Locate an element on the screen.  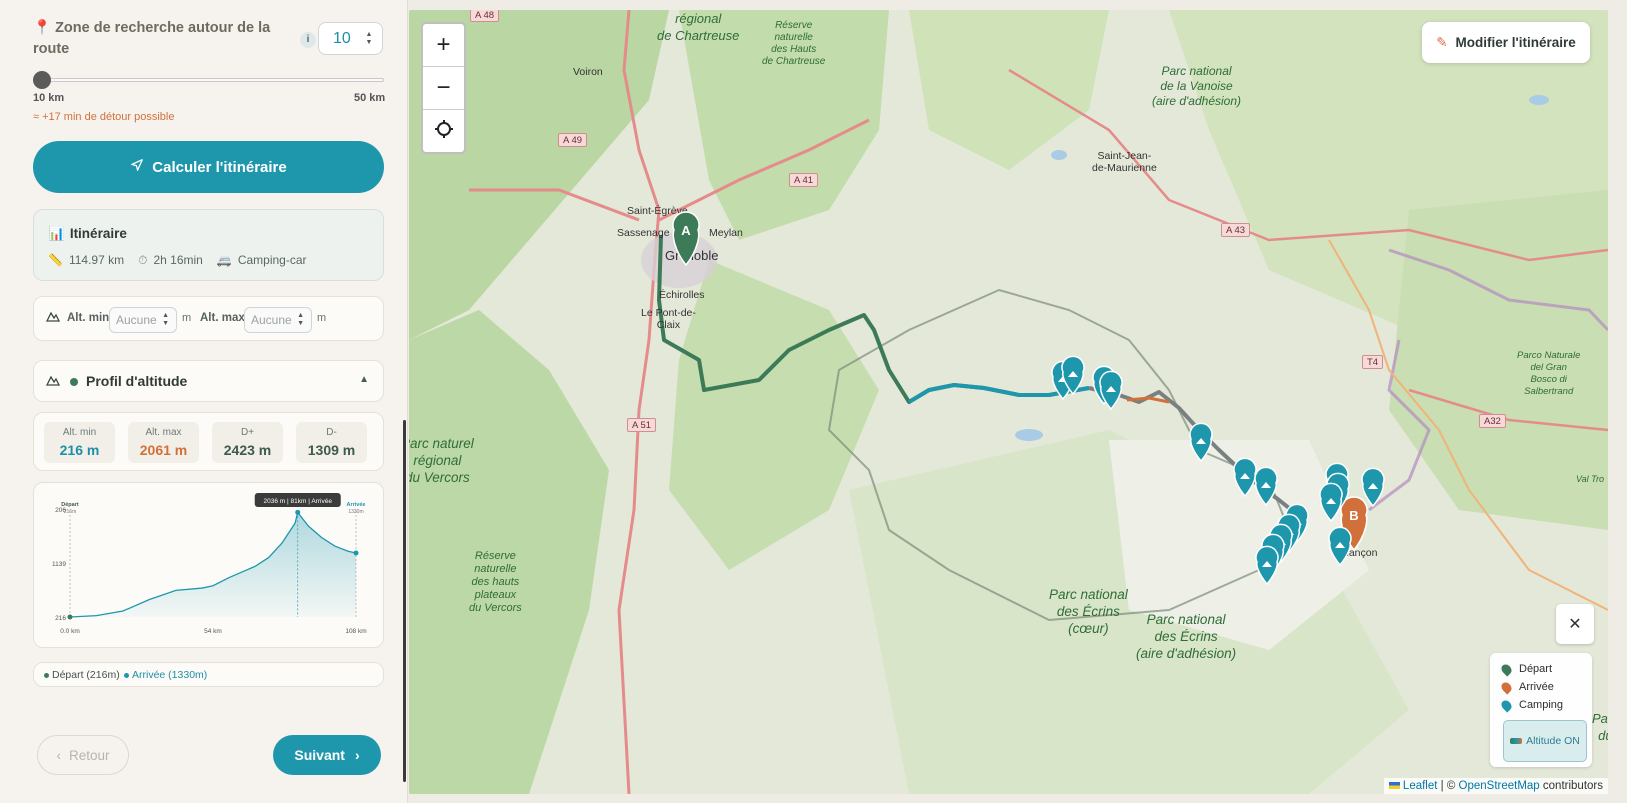
calculate-route-button: Calculer l'itinéraire is located at coordinates (208, 167).